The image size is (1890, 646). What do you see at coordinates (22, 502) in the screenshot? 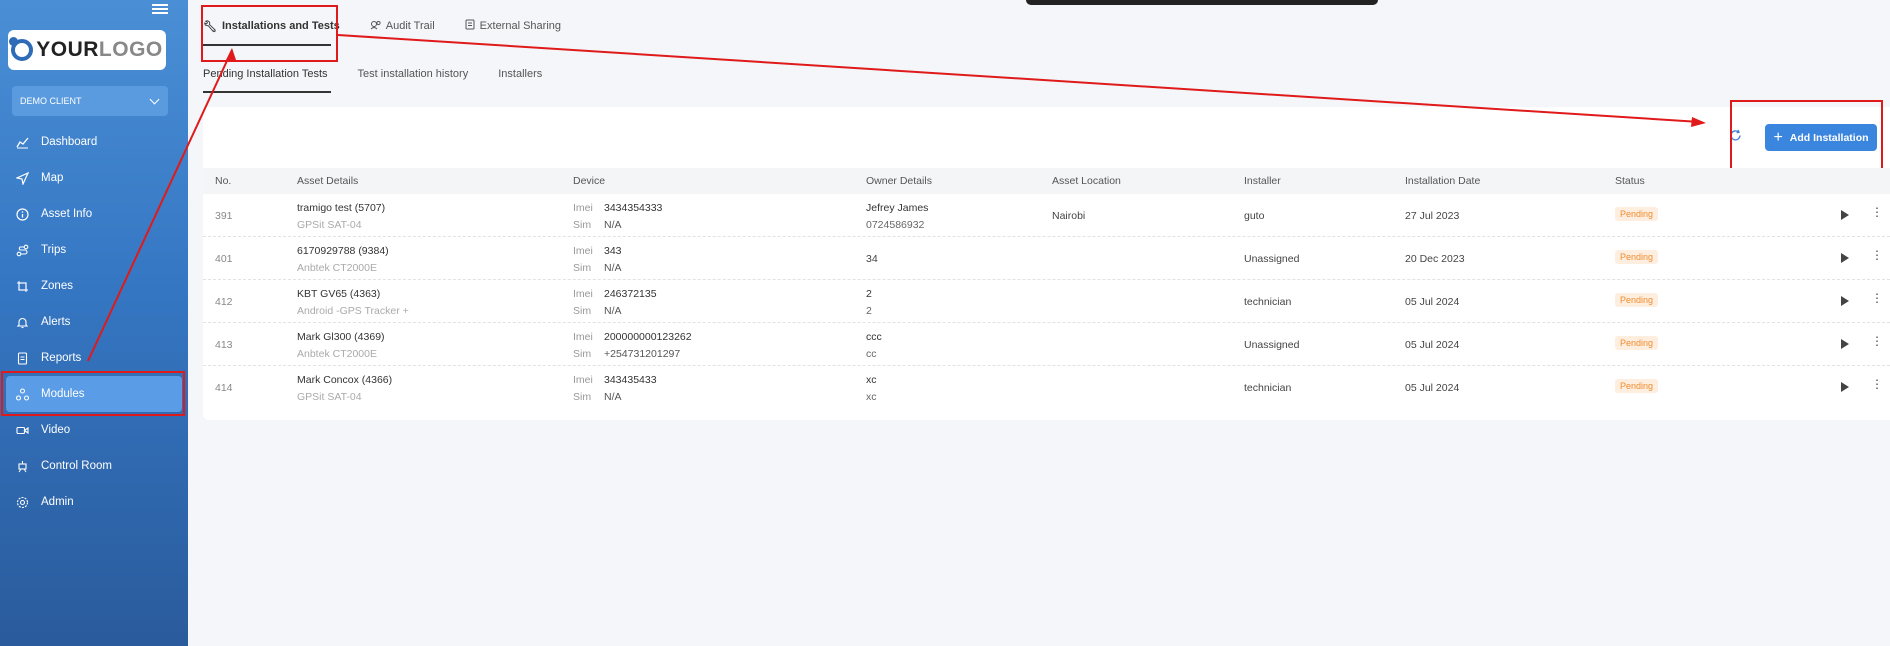
I see `gear-icon` at bounding box center [22, 502].